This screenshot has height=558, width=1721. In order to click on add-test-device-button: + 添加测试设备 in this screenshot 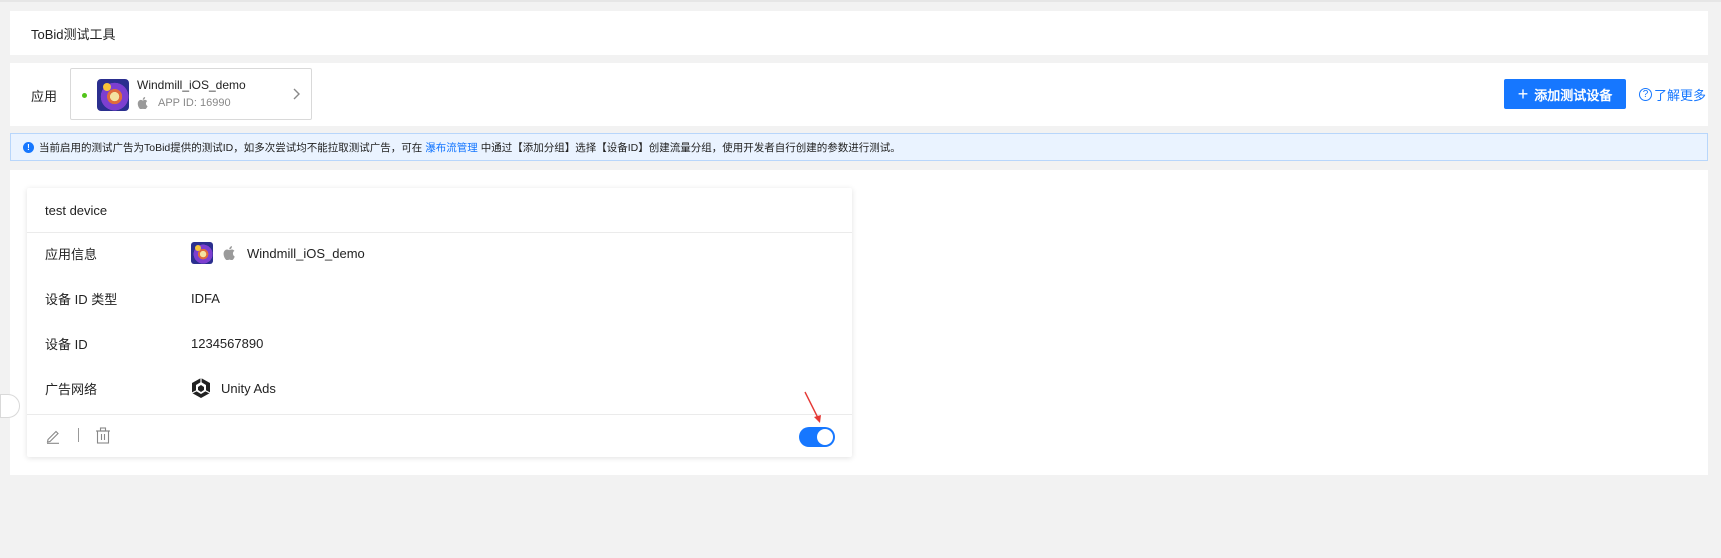, I will do `click(1565, 94)`.